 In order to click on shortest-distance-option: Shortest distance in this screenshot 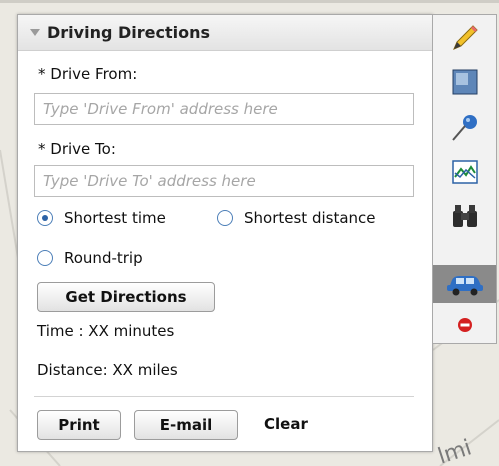, I will do `click(296, 218)`.